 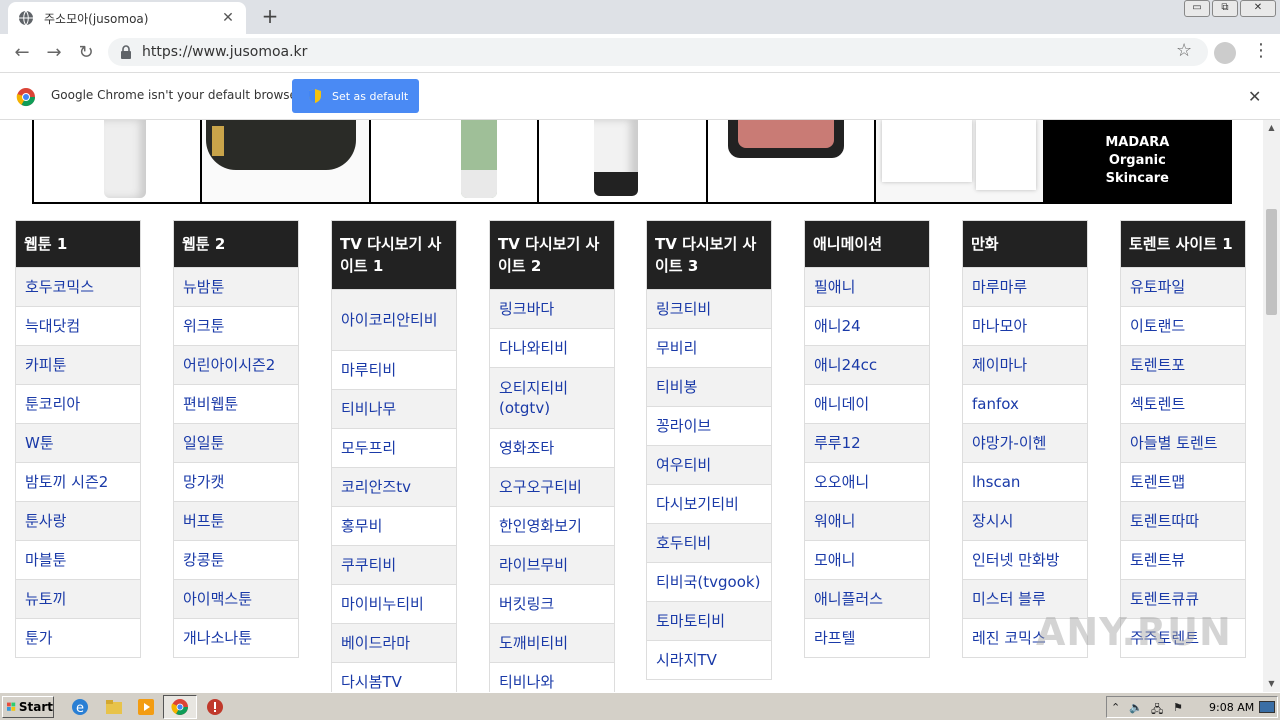 I want to click on site-link: 시라지TV, so click(x=709, y=659).